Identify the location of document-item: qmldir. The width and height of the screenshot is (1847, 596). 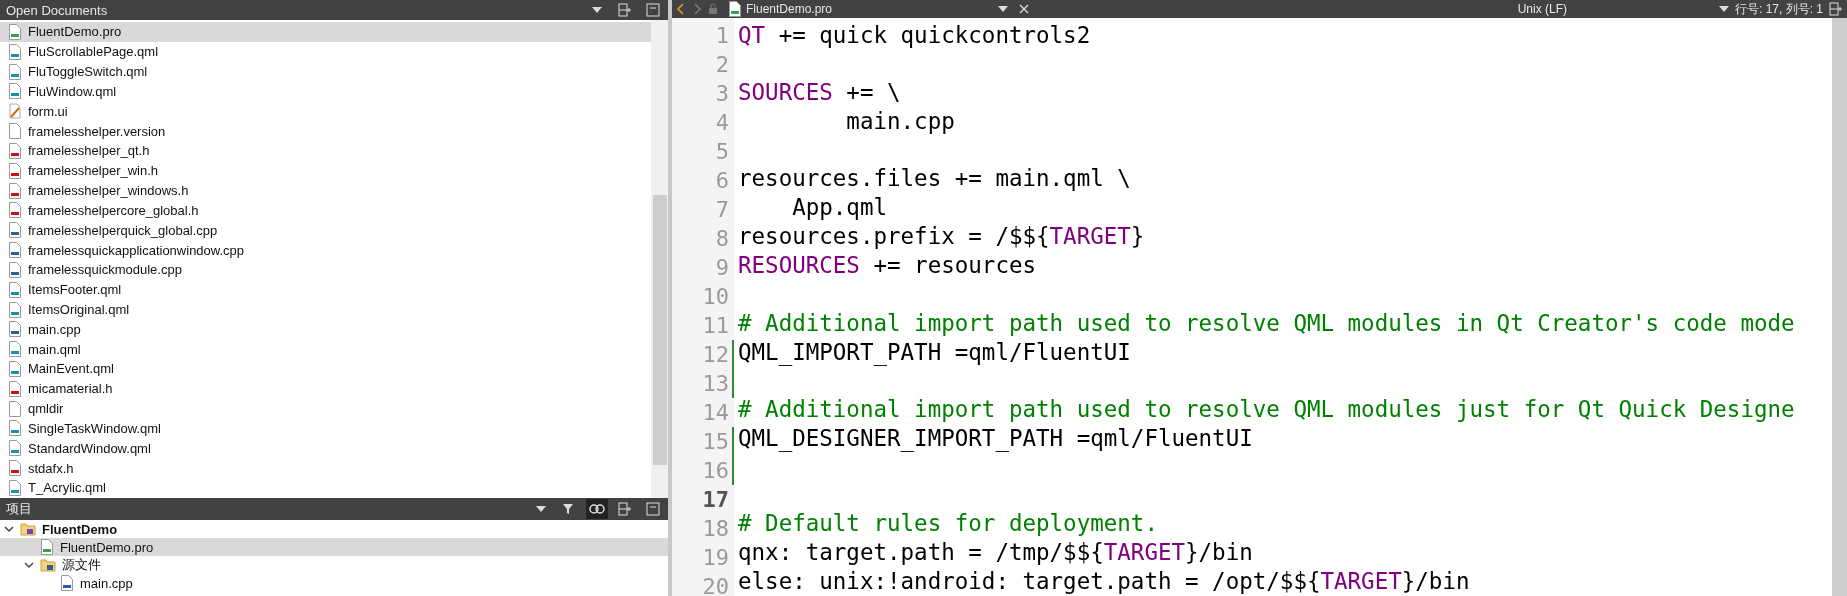
(325, 408).